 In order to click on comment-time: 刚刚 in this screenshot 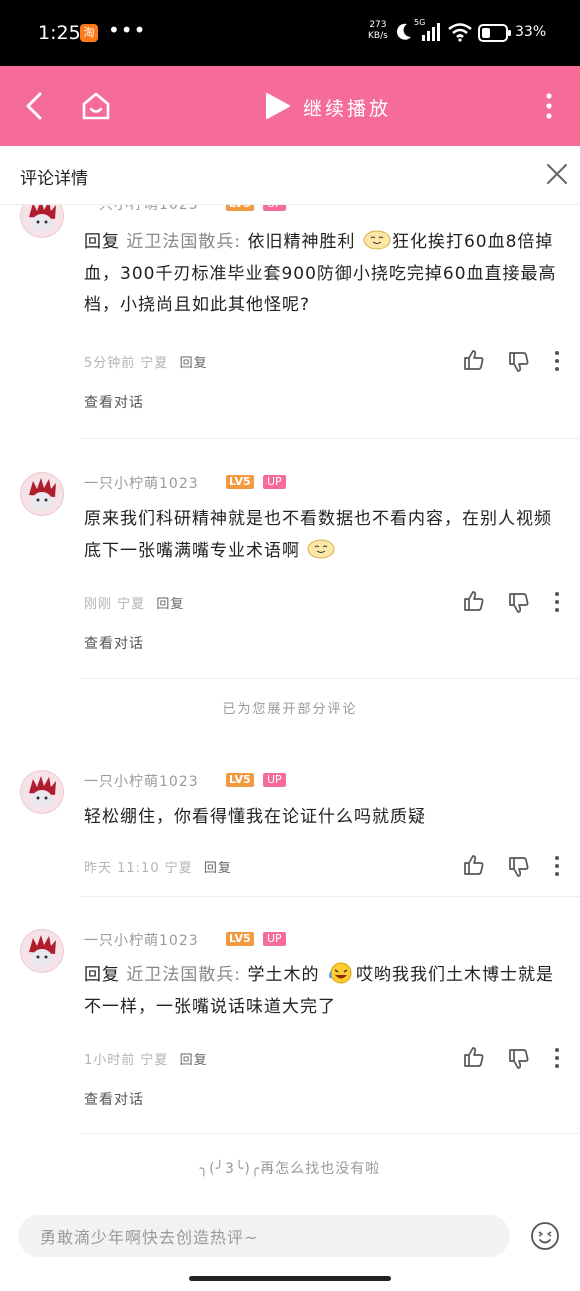, I will do `click(98, 604)`.